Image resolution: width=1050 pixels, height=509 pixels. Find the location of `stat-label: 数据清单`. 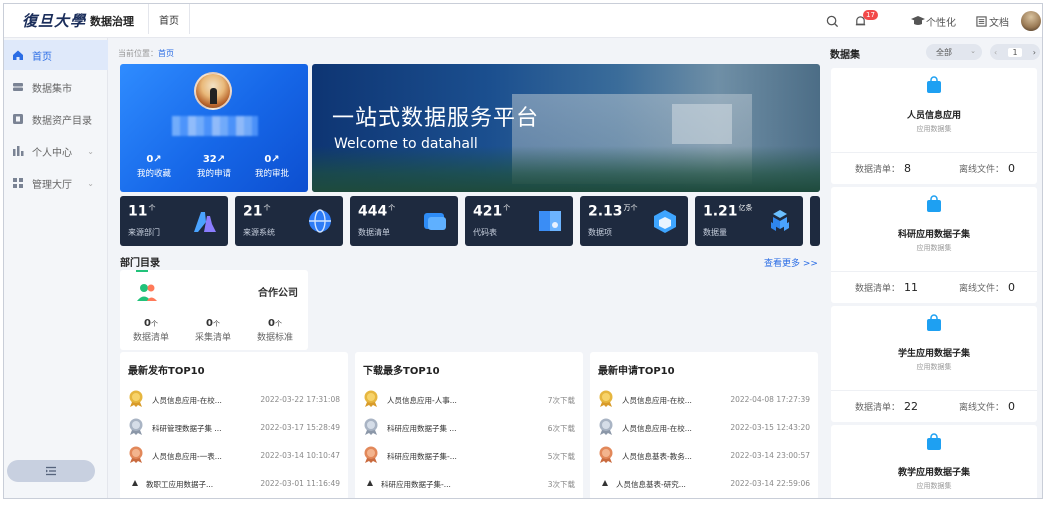

stat-label: 数据清单 is located at coordinates (374, 232).